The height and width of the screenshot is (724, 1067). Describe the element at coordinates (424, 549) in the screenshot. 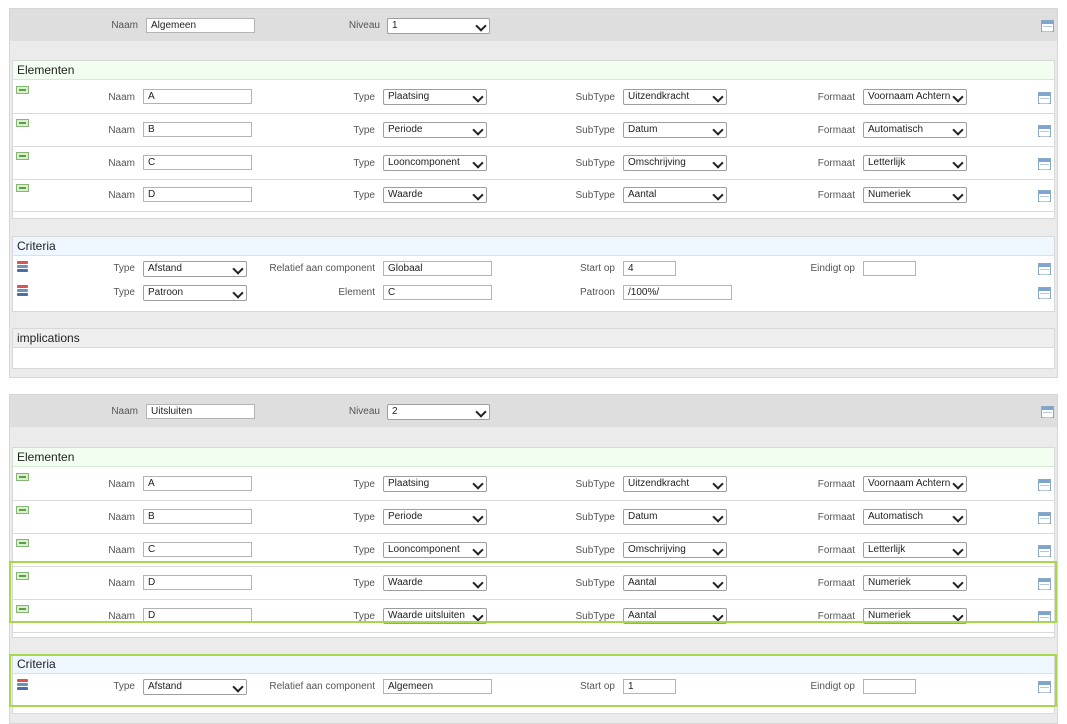

I see `type-value: Looncomponent` at that location.